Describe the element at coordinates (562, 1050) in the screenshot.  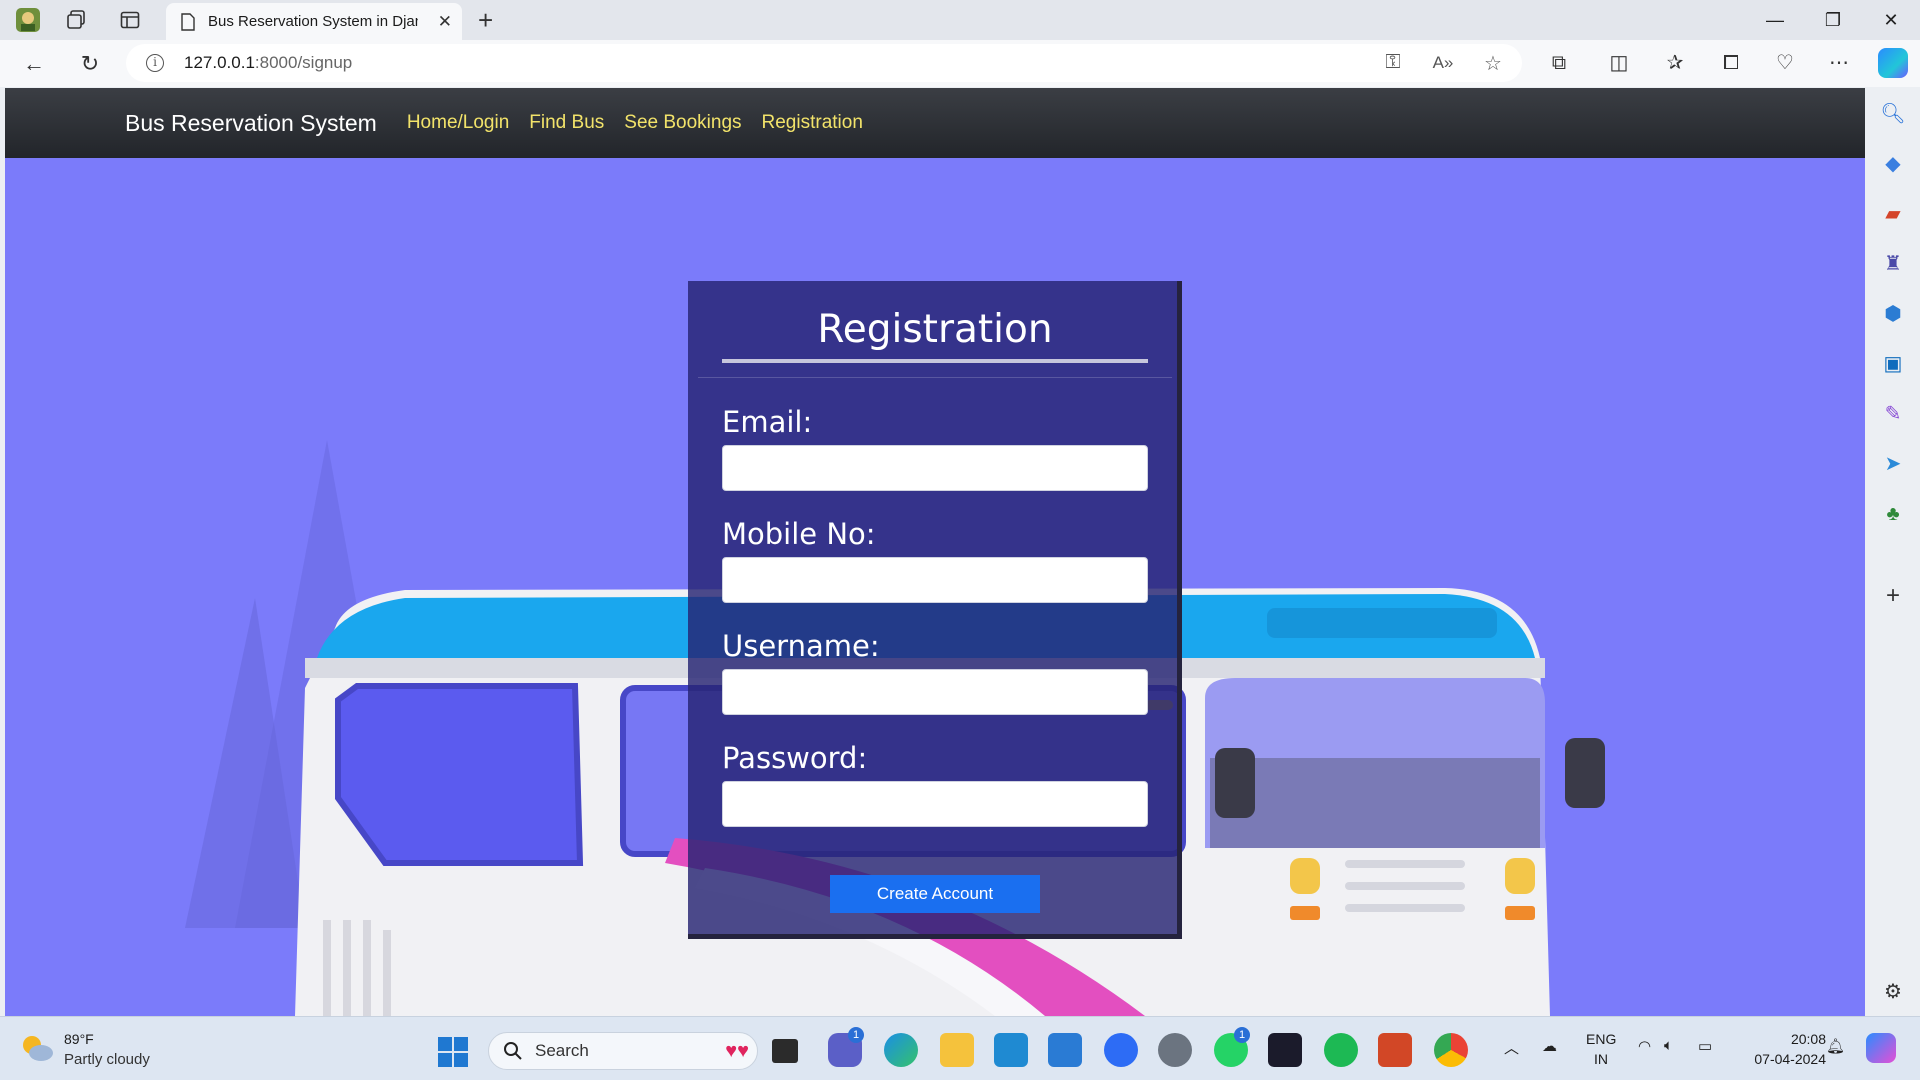
I see `search-label: Search` at that location.